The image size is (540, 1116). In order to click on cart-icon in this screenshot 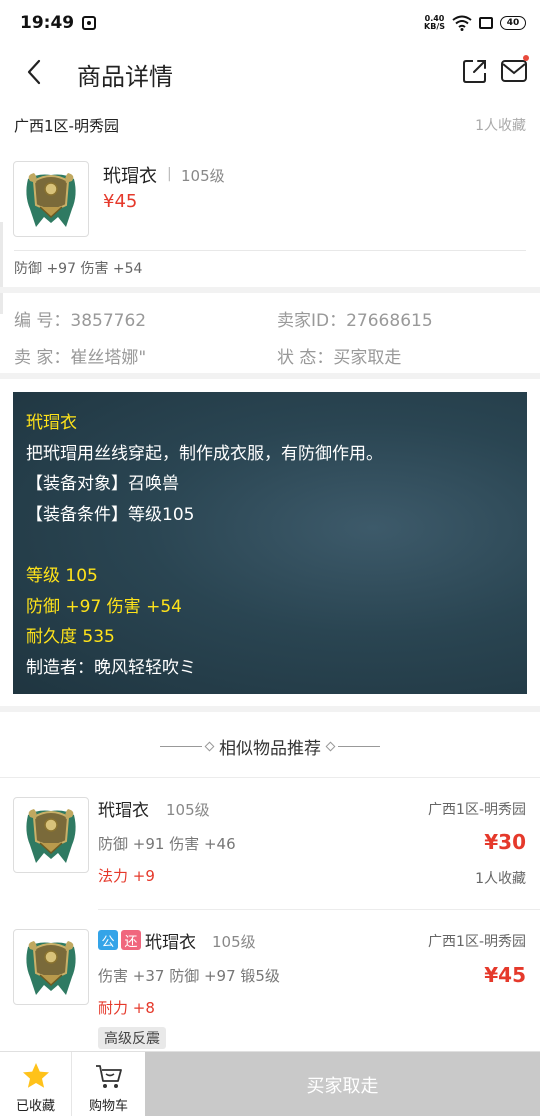, I will do `click(108, 1076)`.